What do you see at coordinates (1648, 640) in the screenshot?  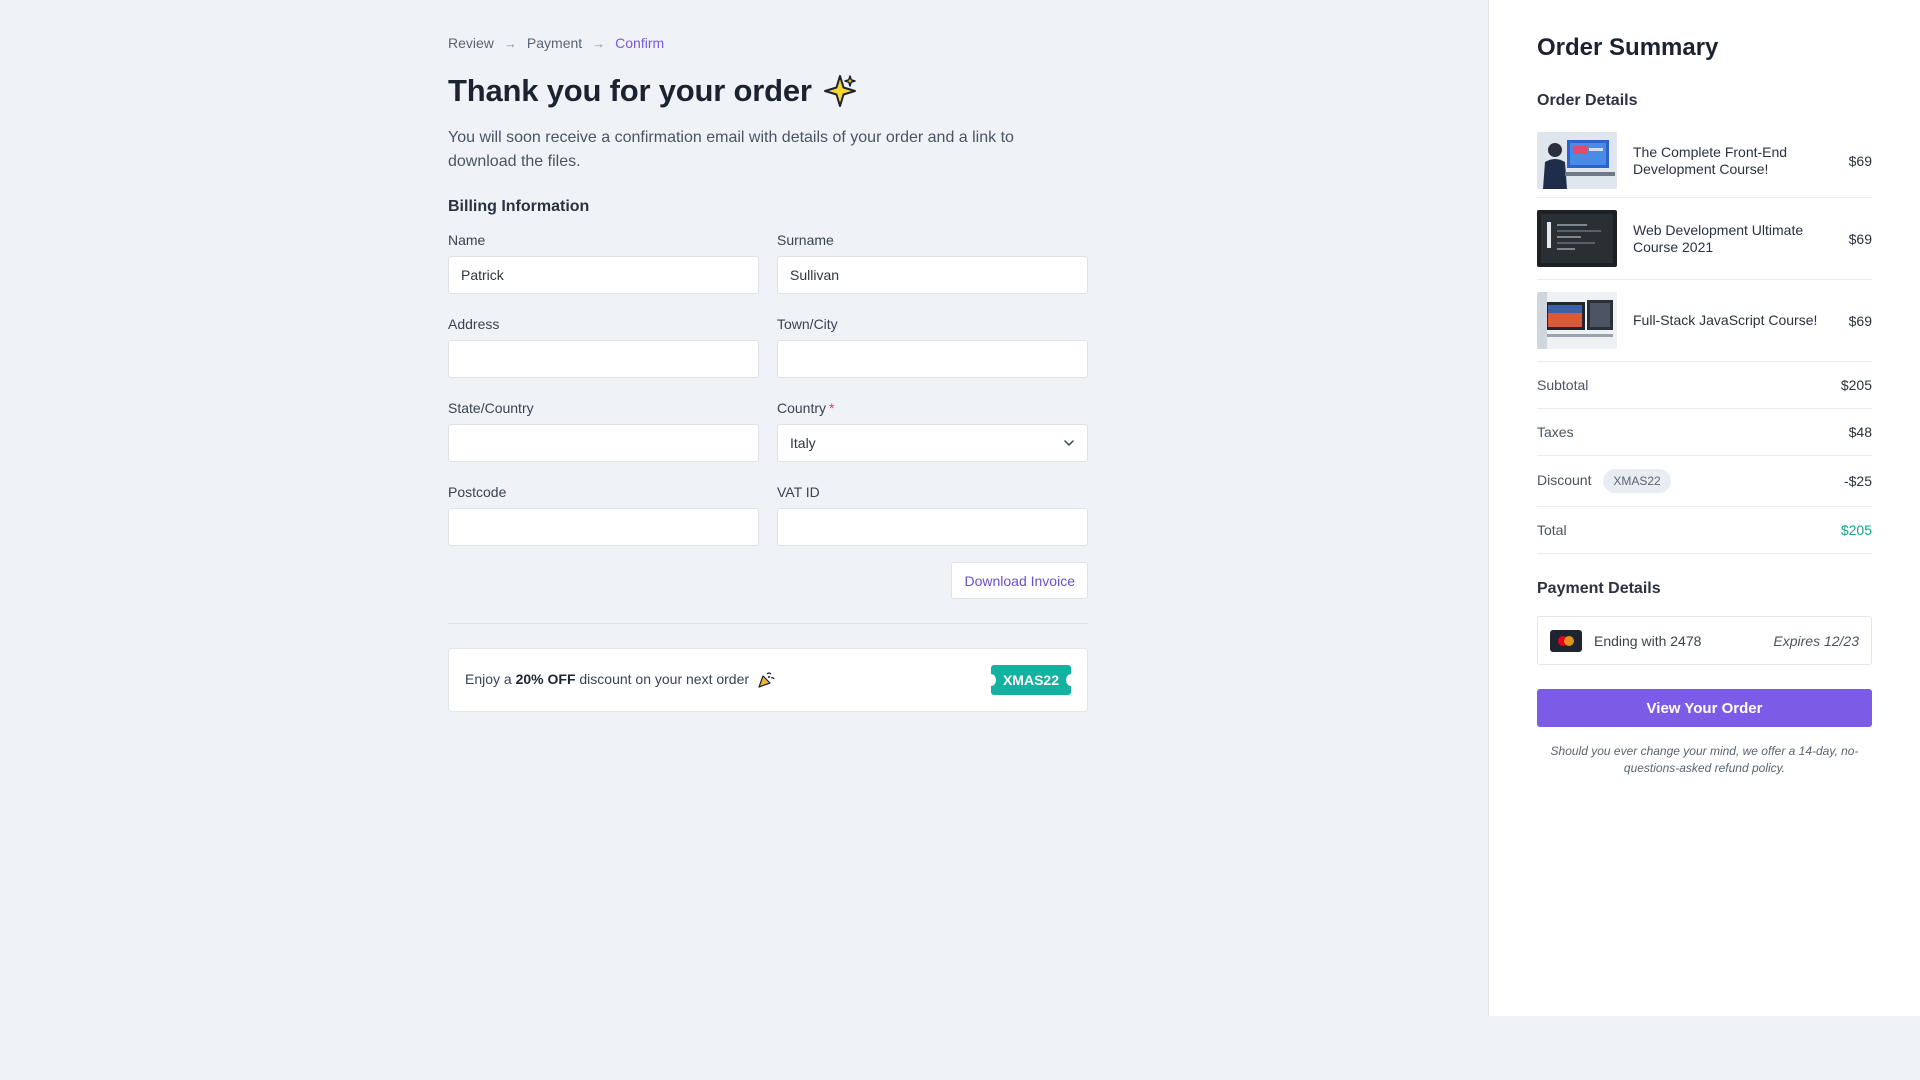 I see `card-ending: Ending with 2478` at bounding box center [1648, 640].